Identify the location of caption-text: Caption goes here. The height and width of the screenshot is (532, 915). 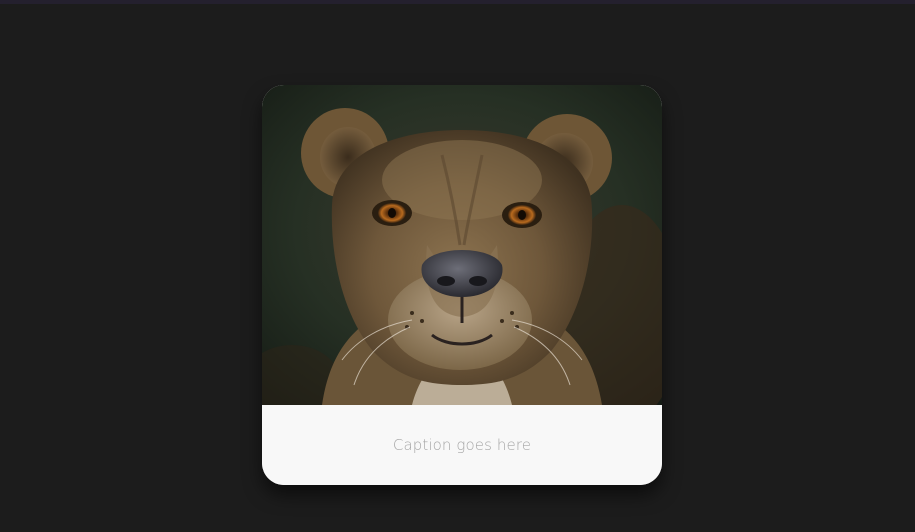
(462, 445).